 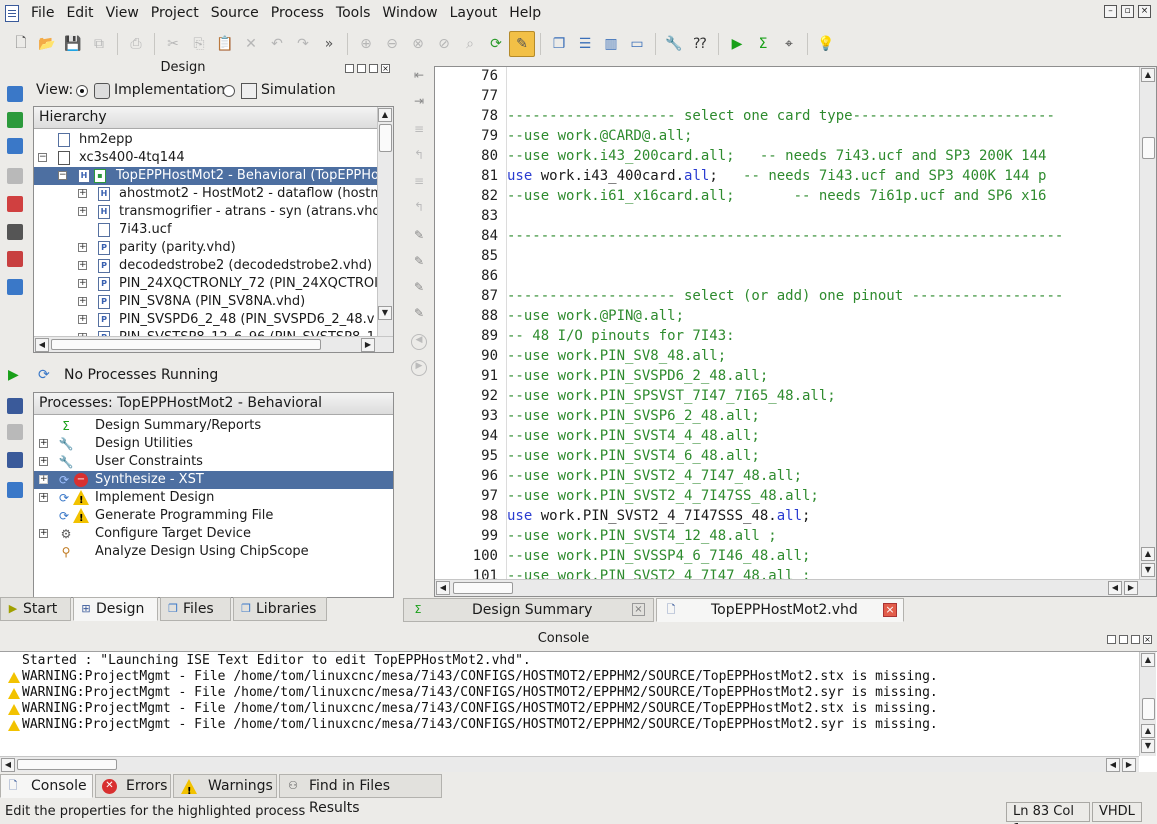 What do you see at coordinates (470, 44) in the screenshot?
I see `zoom-select-icon: ⌕` at bounding box center [470, 44].